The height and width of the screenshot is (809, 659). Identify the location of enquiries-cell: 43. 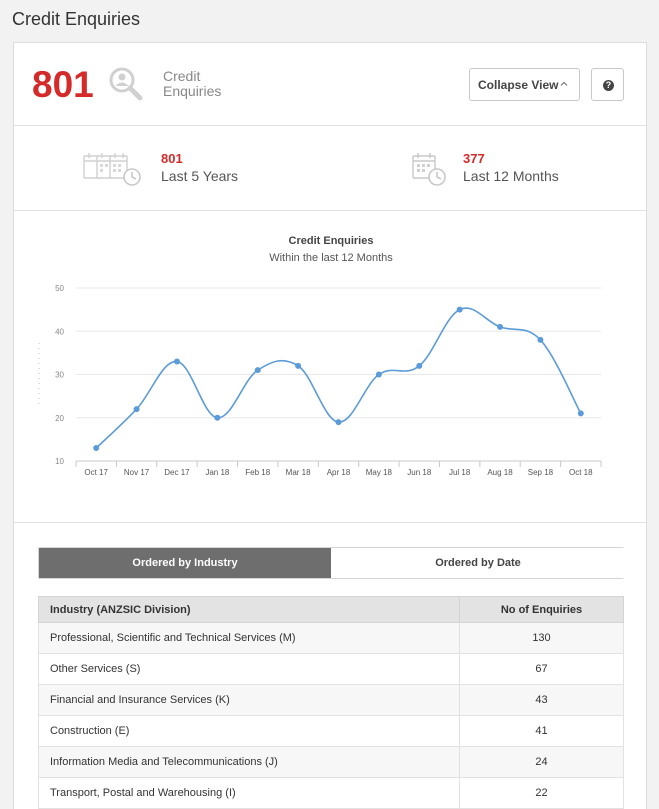
(541, 700).